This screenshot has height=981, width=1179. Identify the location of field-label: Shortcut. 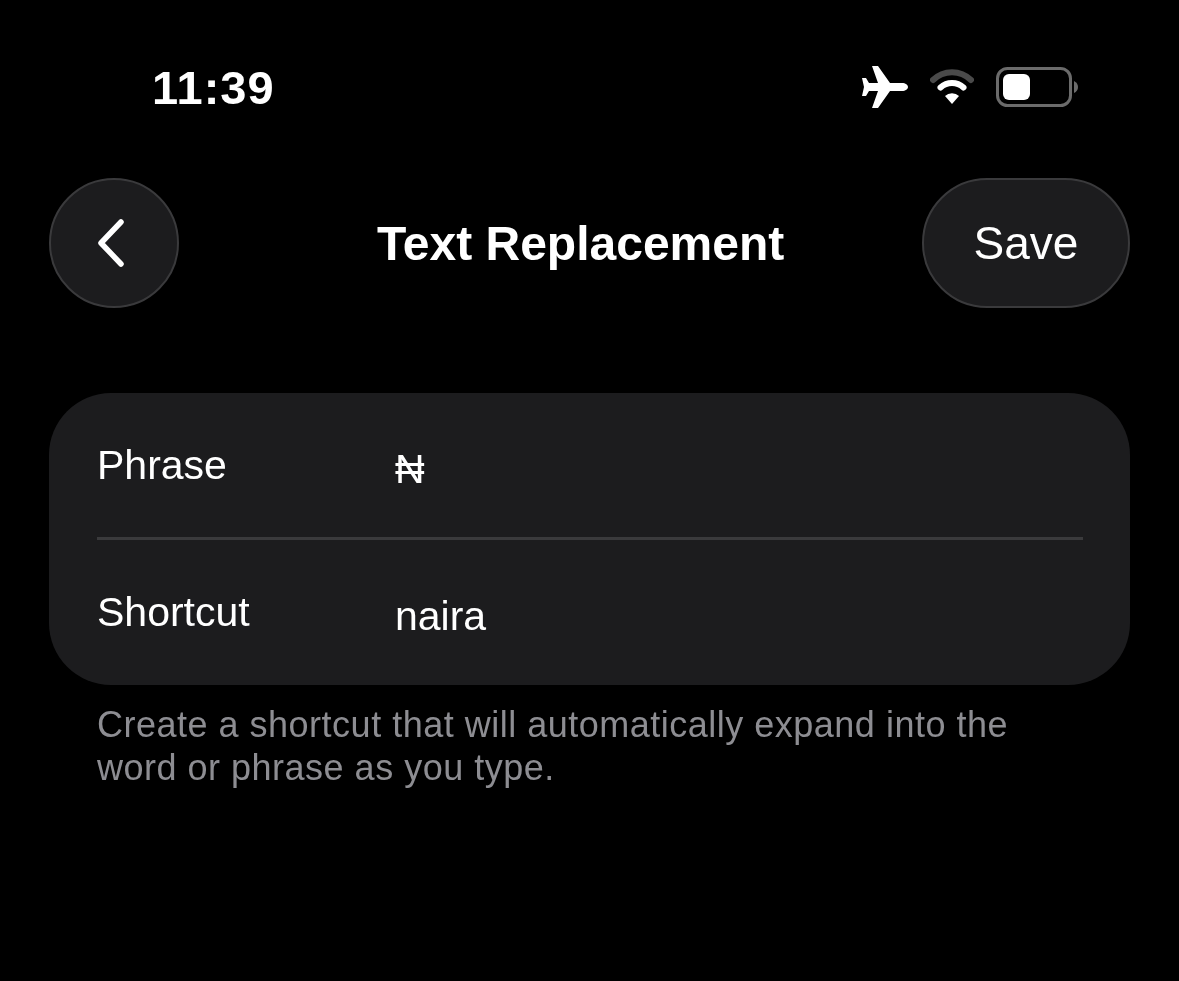
(174, 612).